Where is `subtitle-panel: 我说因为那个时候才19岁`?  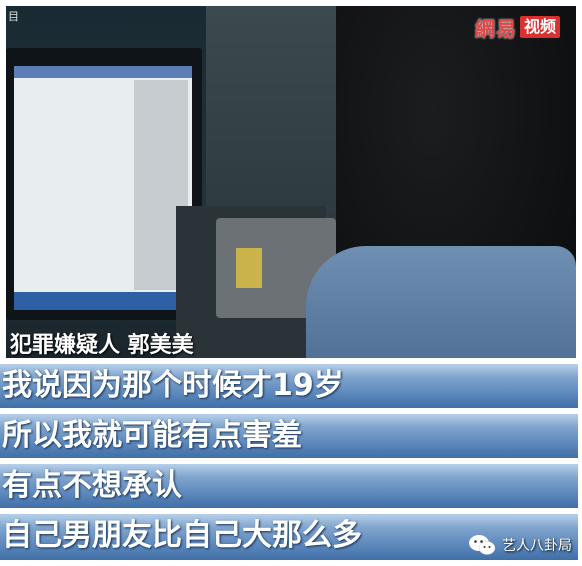
subtitle-panel: 我说因为那个时候才19岁 is located at coordinates (289, 386).